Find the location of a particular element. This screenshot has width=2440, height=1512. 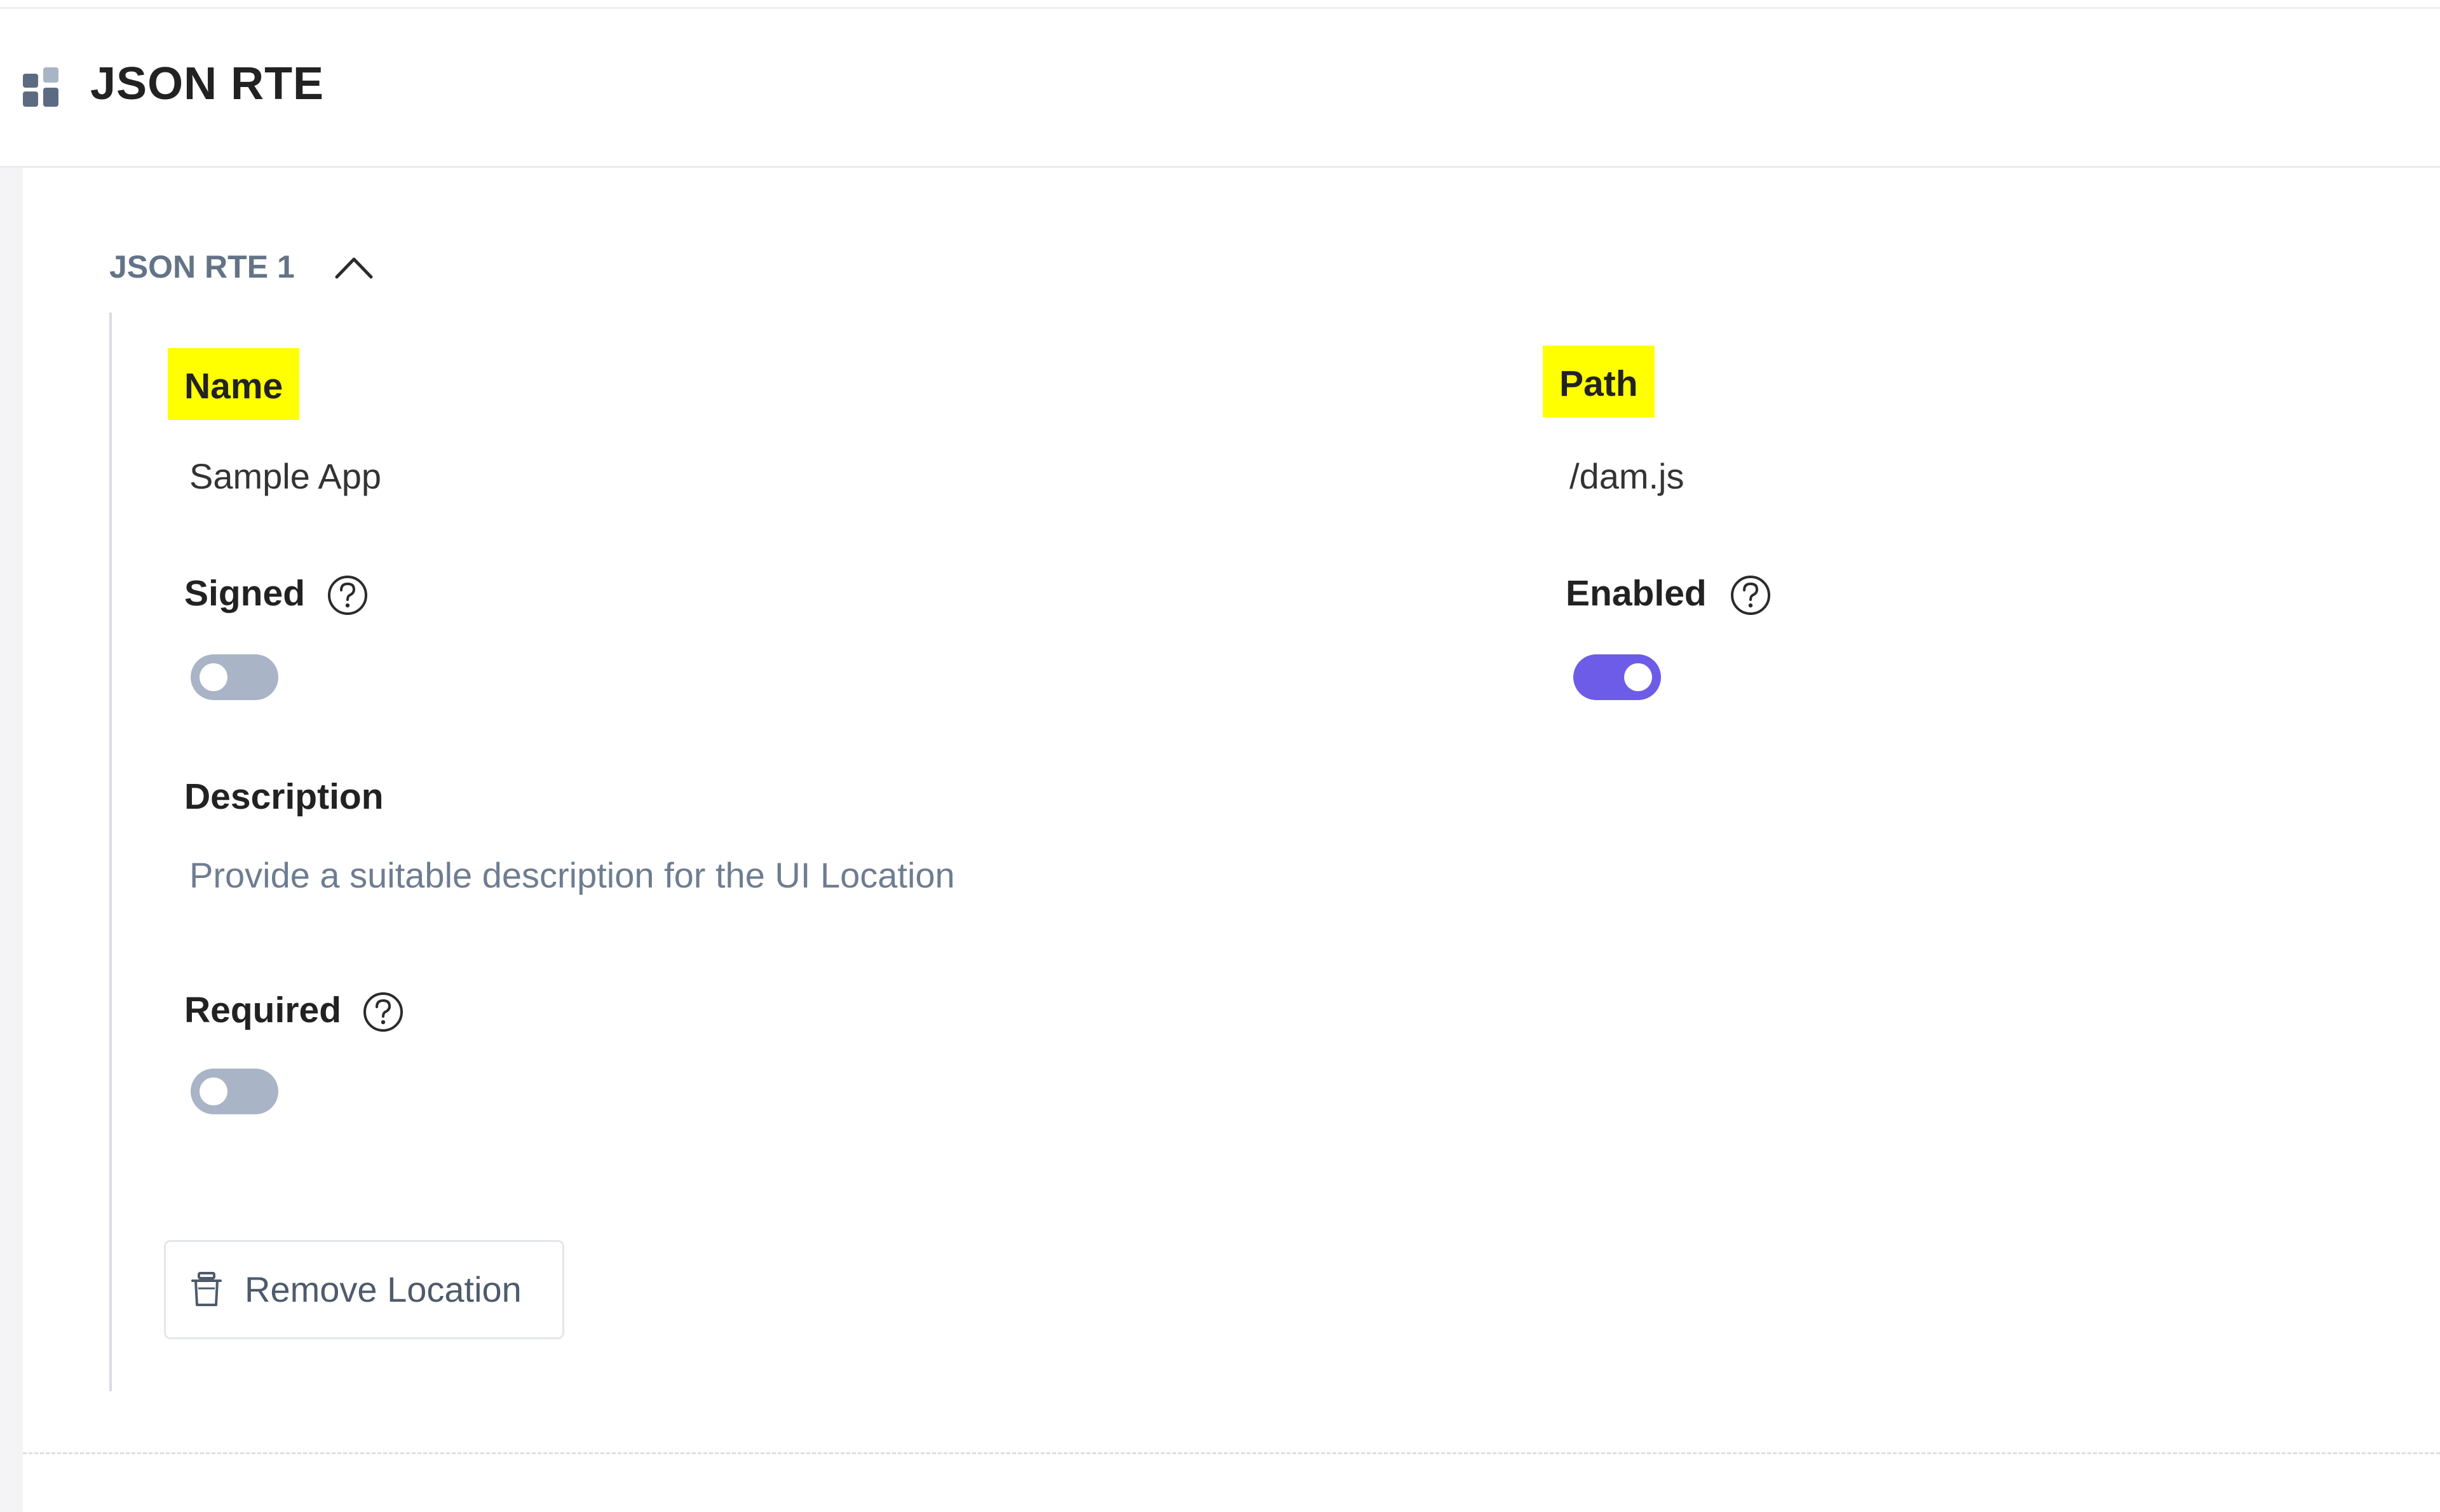

enabled-toggle is located at coordinates (1617, 677).